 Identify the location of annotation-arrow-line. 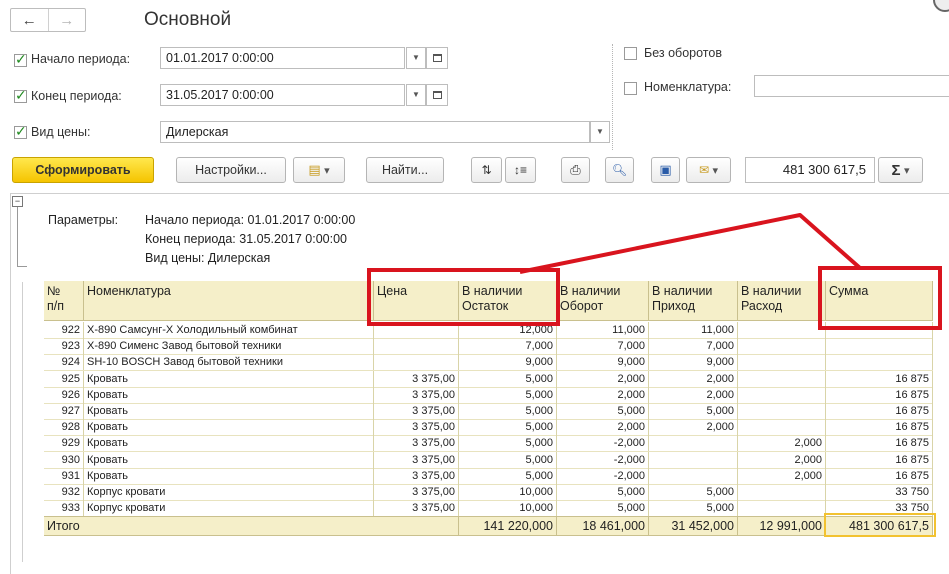
(690, 243).